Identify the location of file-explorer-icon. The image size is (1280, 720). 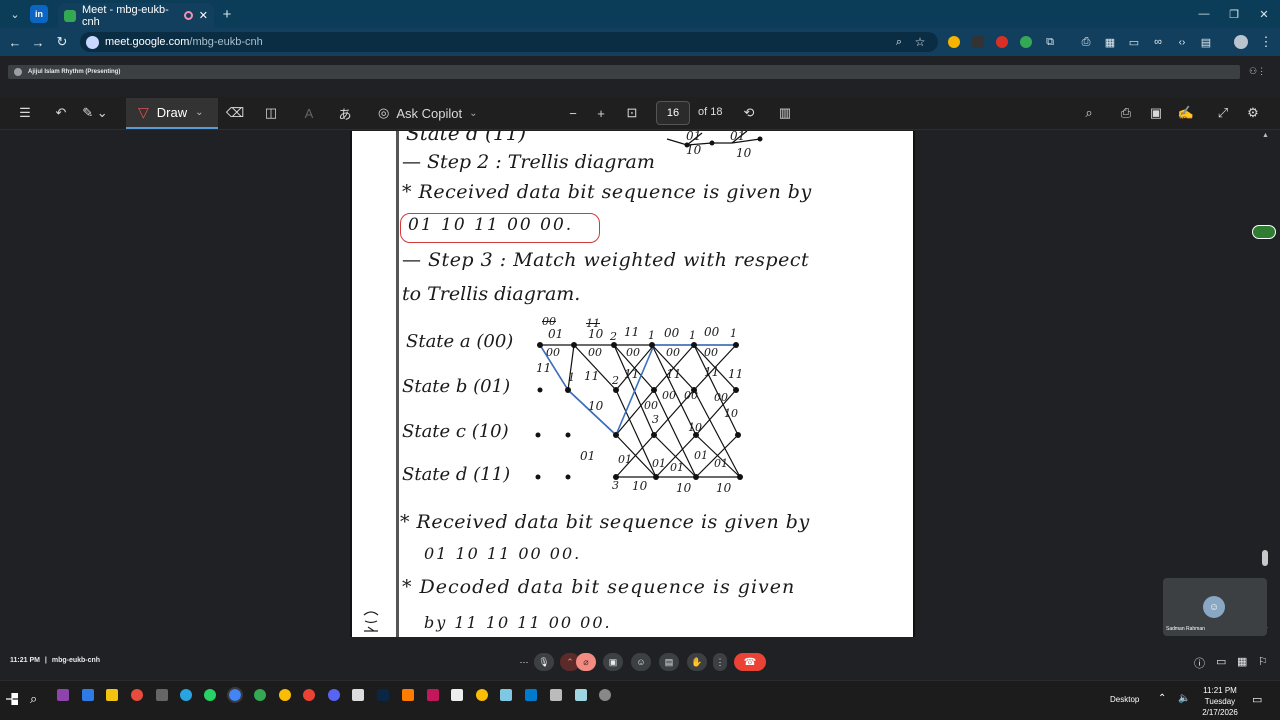
(112, 695).